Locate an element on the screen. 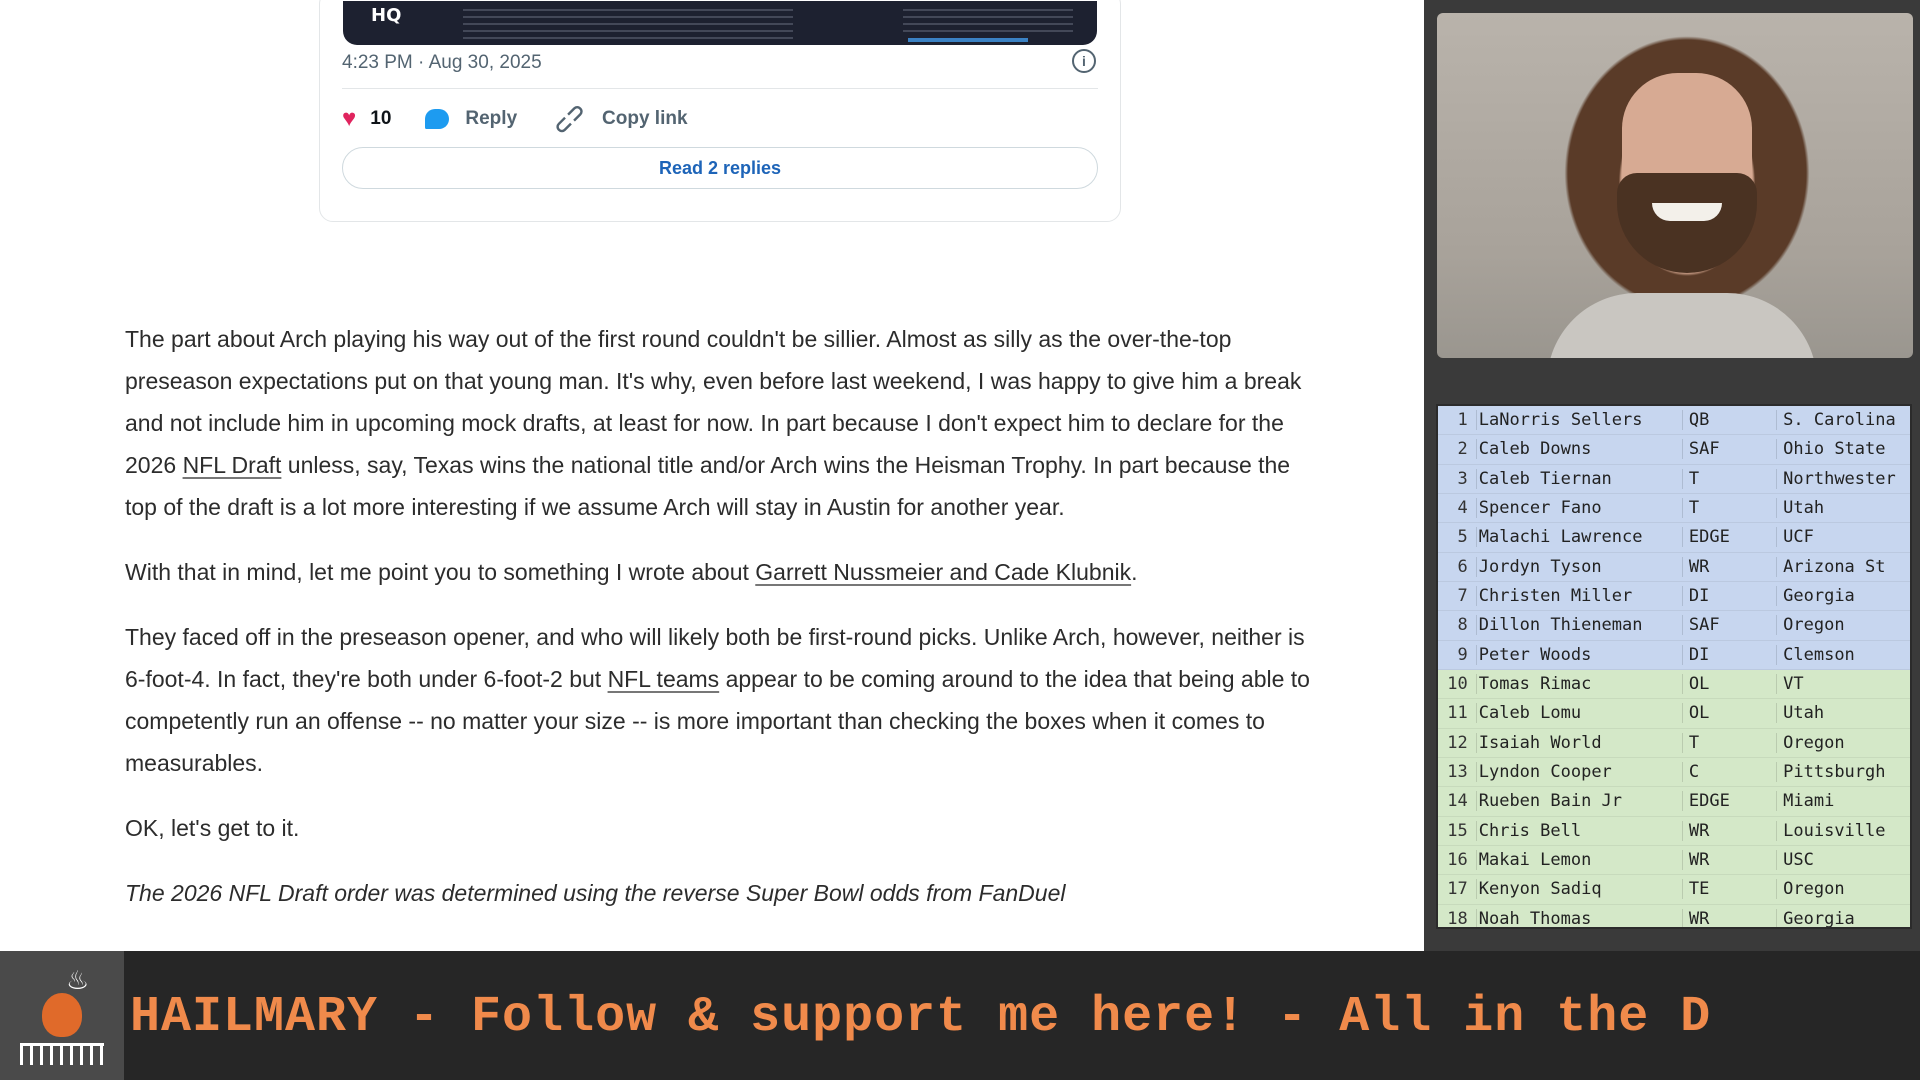 The height and width of the screenshot is (1080, 1920). table-row: 14 Rueben Bain Jr EDGE Miami is located at coordinates (1674, 802).